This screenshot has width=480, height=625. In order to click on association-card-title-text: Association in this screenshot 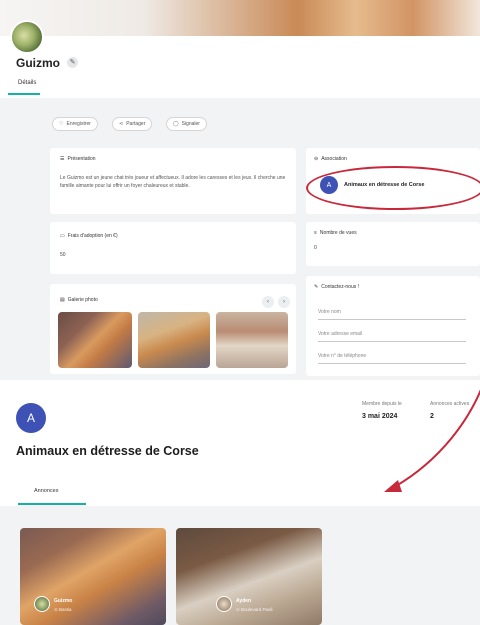, I will do `click(334, 159)`.